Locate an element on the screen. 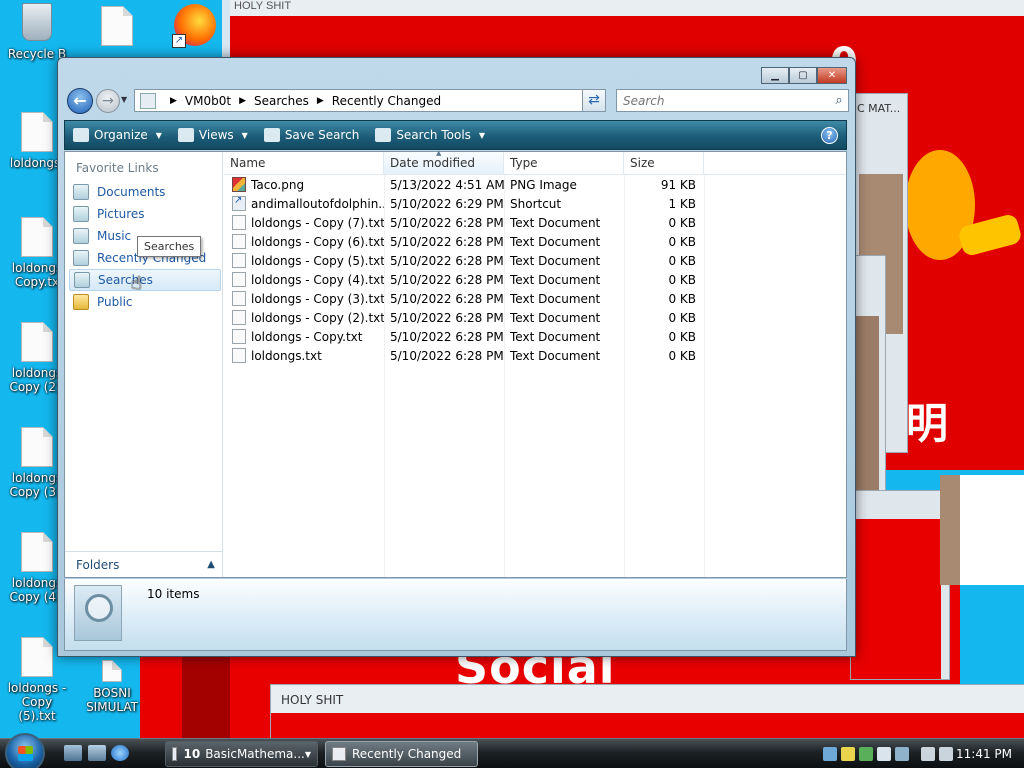 This screenshot has height=768, width=1024. recycle-bin-icon is located at coordinates (37, 22).